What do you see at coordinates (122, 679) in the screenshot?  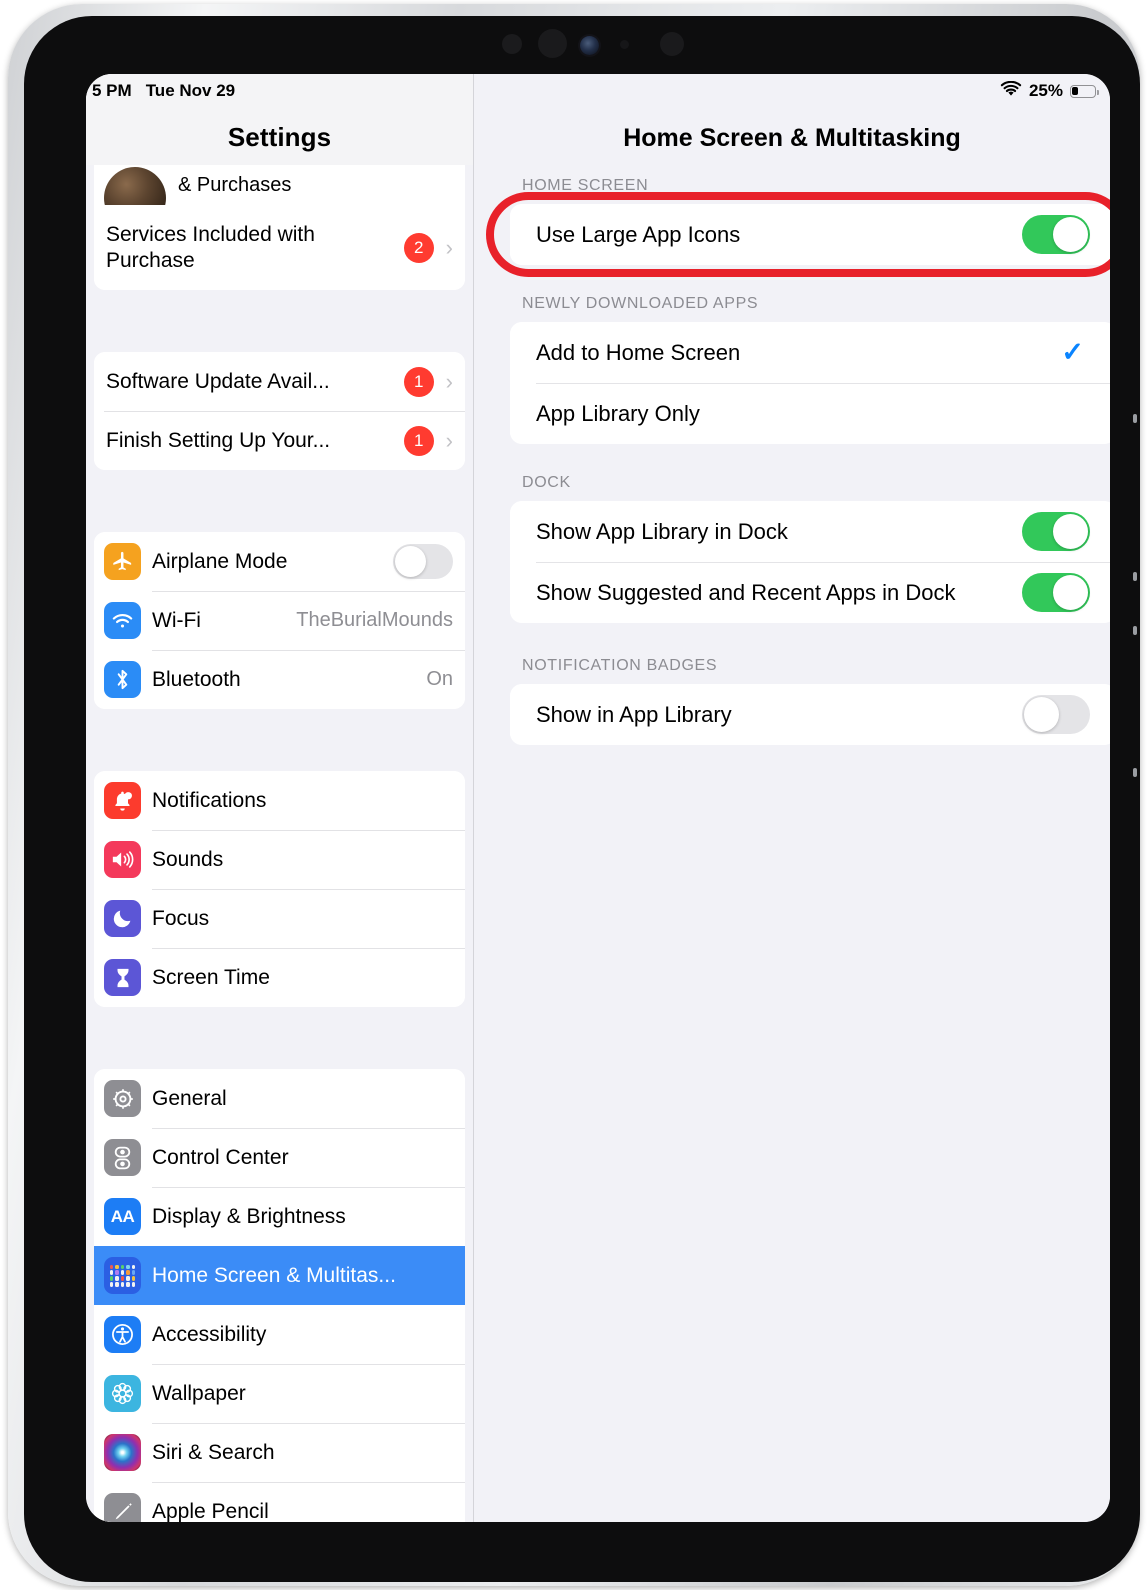 I see `bluetooth-icon` at bounding box center [122, 679].